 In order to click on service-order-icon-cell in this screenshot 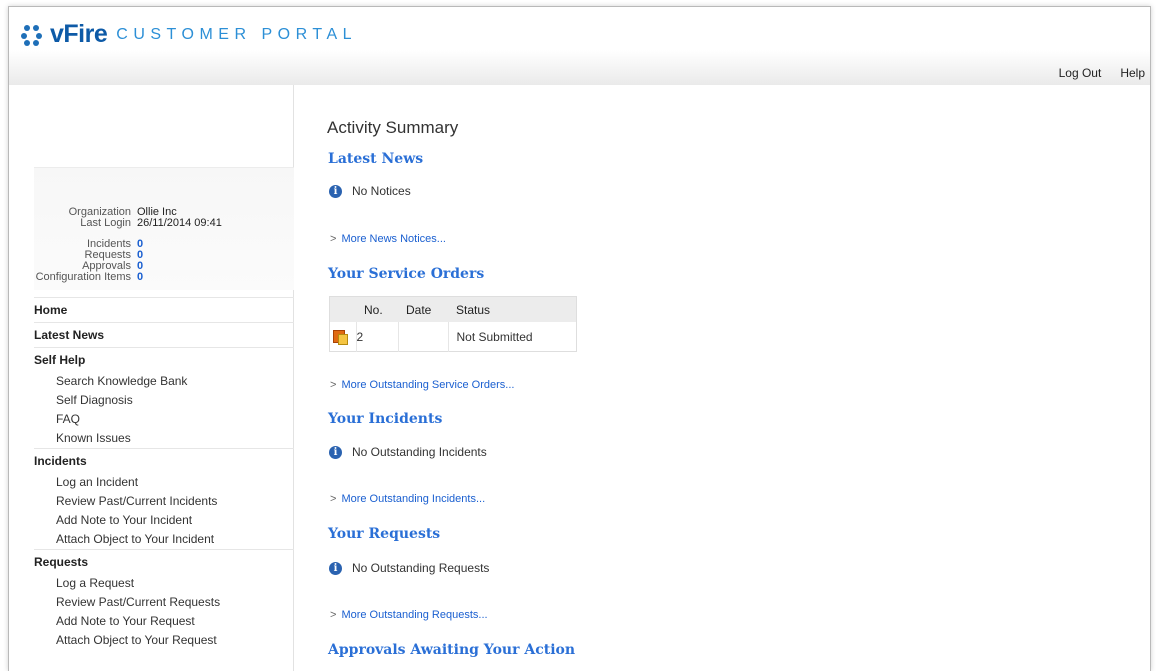, I will do `click(343, 337)`.